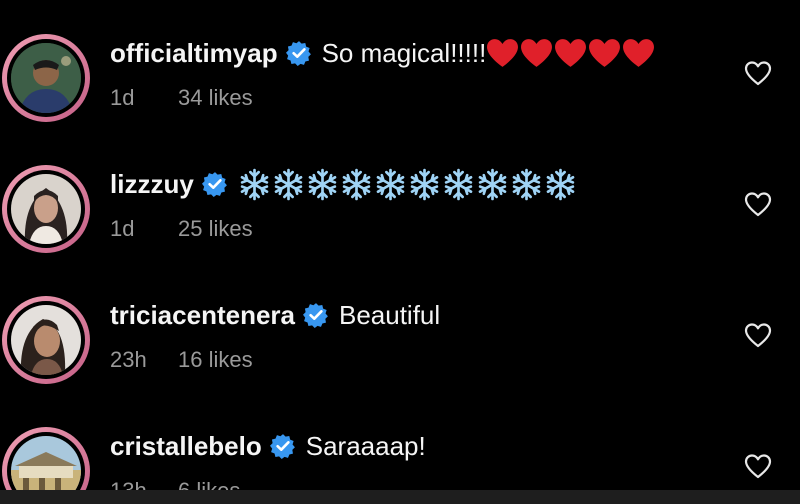  Describe the element at coordinates (215, 360) in the screenshot. I see `likes-count: 16 likes` at that location.